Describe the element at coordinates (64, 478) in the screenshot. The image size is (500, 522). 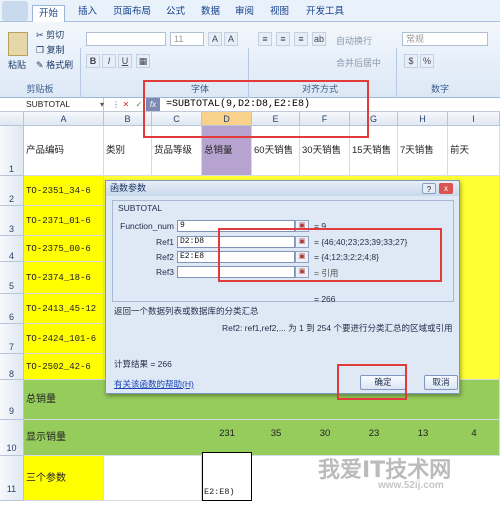
I see `three-params-label: 三个参数` at that location.